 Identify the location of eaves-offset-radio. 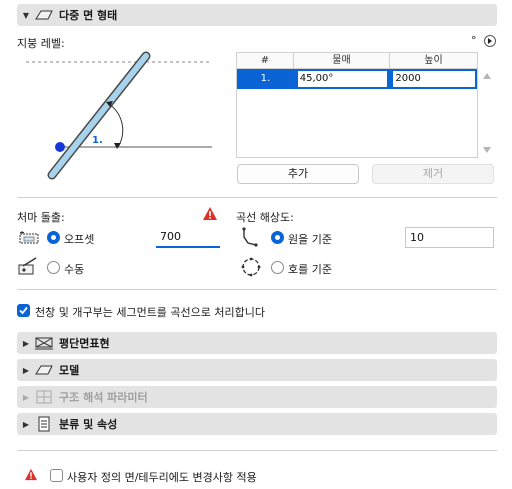
(53, 237).